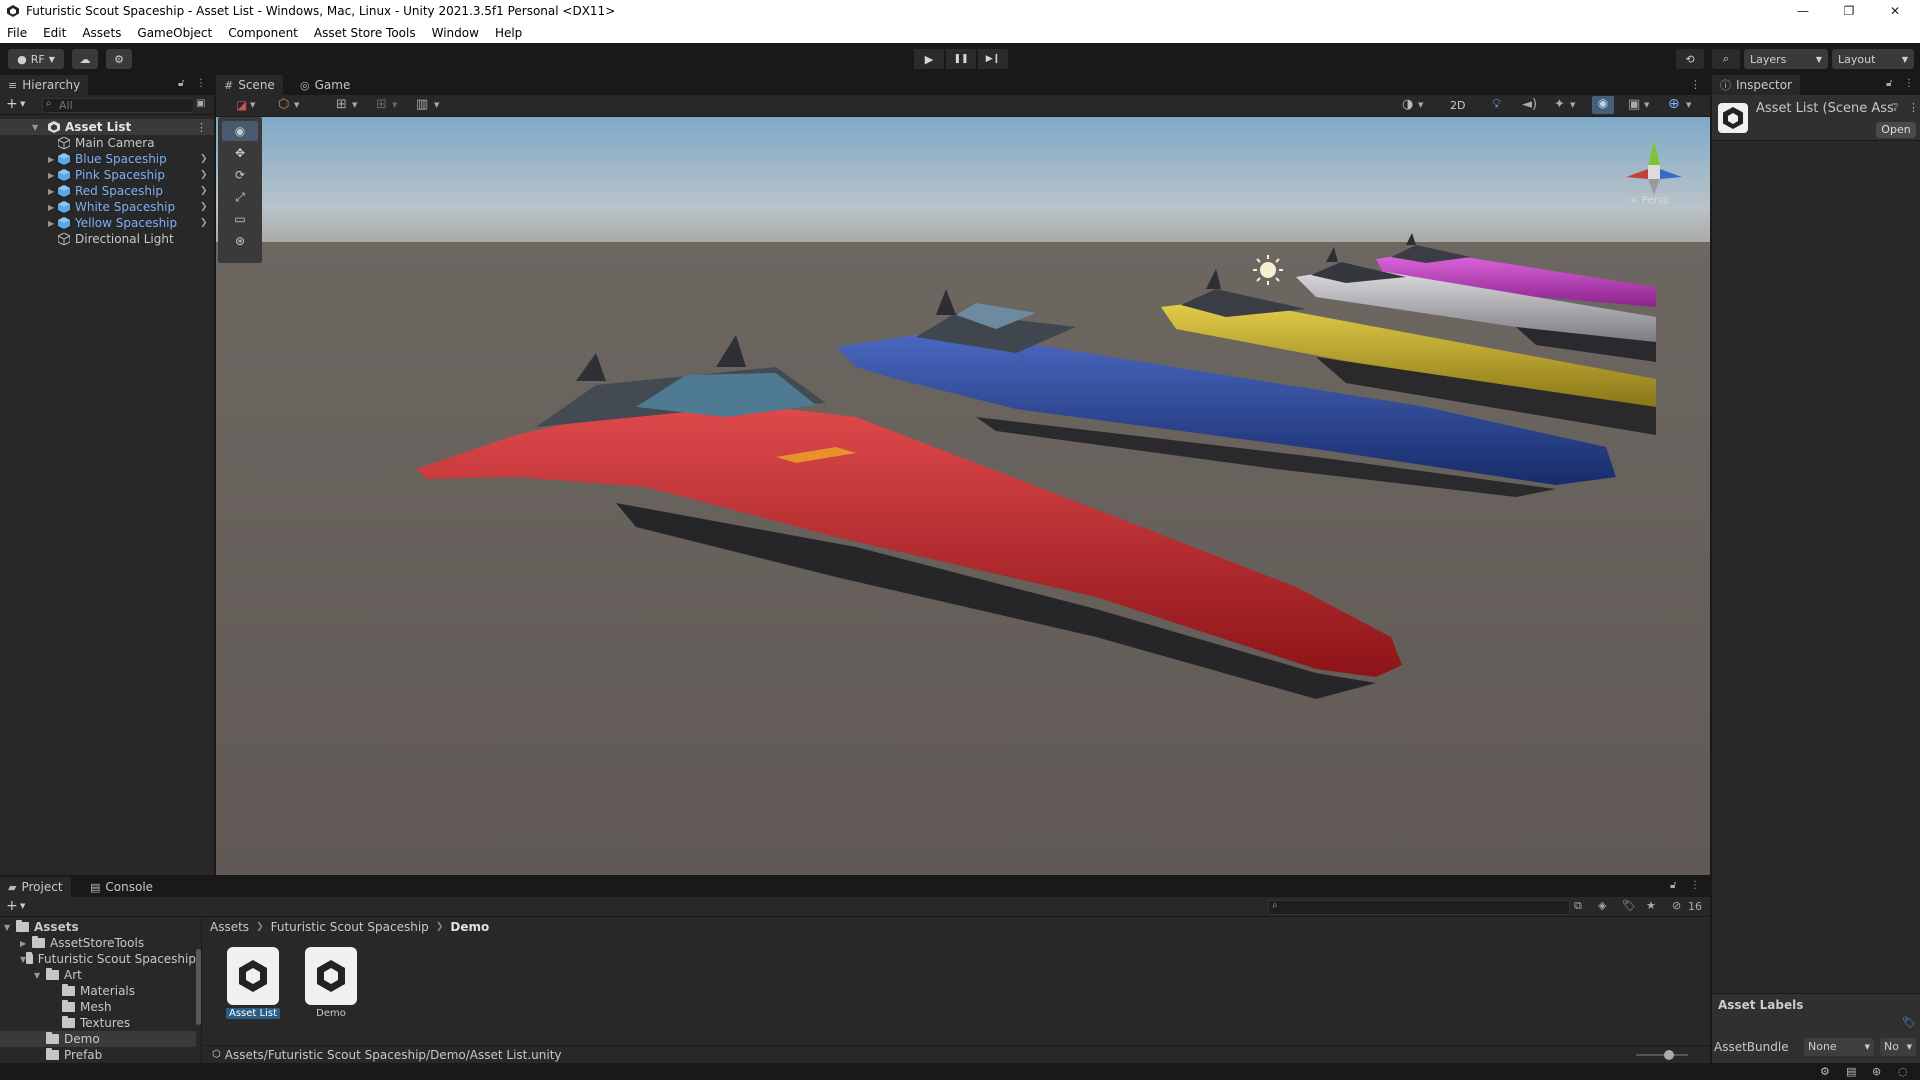 The image size is (1920, 1080). What do you see at coordinates (240, 175) in the screenshot?
I see `rotate-tool-button: ⟳` at bounding box center [240, 175].